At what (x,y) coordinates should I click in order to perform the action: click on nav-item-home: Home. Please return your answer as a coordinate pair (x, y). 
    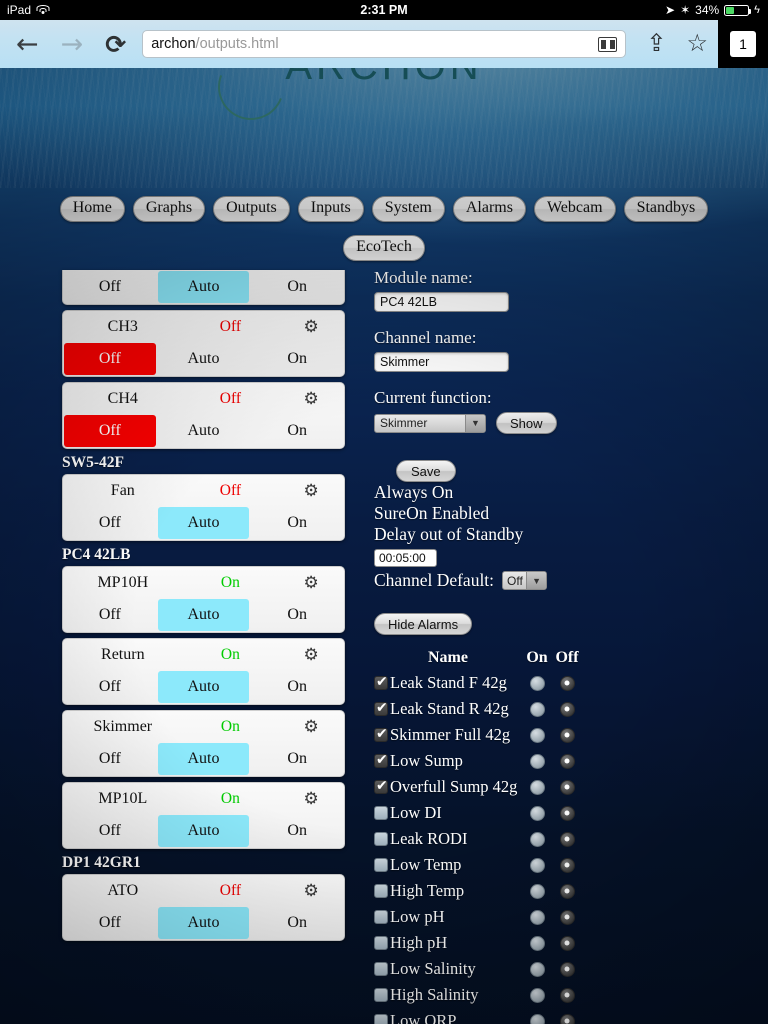
    Looking at the image, I should click on (92, 209).